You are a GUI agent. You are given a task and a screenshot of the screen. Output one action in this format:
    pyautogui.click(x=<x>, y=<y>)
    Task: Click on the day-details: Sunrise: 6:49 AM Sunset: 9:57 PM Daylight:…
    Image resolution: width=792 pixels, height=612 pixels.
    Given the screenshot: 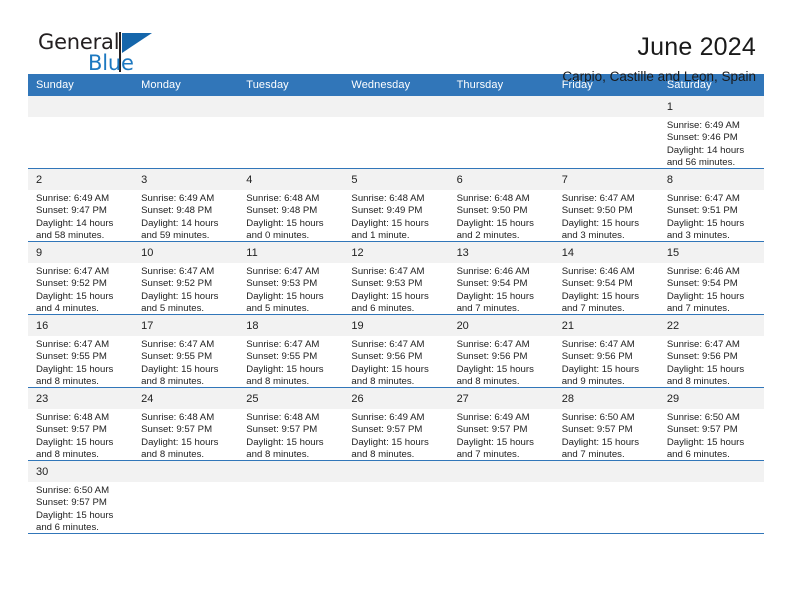 What is the action you would take?
    pyautogui.click(x=395, y=435)
    